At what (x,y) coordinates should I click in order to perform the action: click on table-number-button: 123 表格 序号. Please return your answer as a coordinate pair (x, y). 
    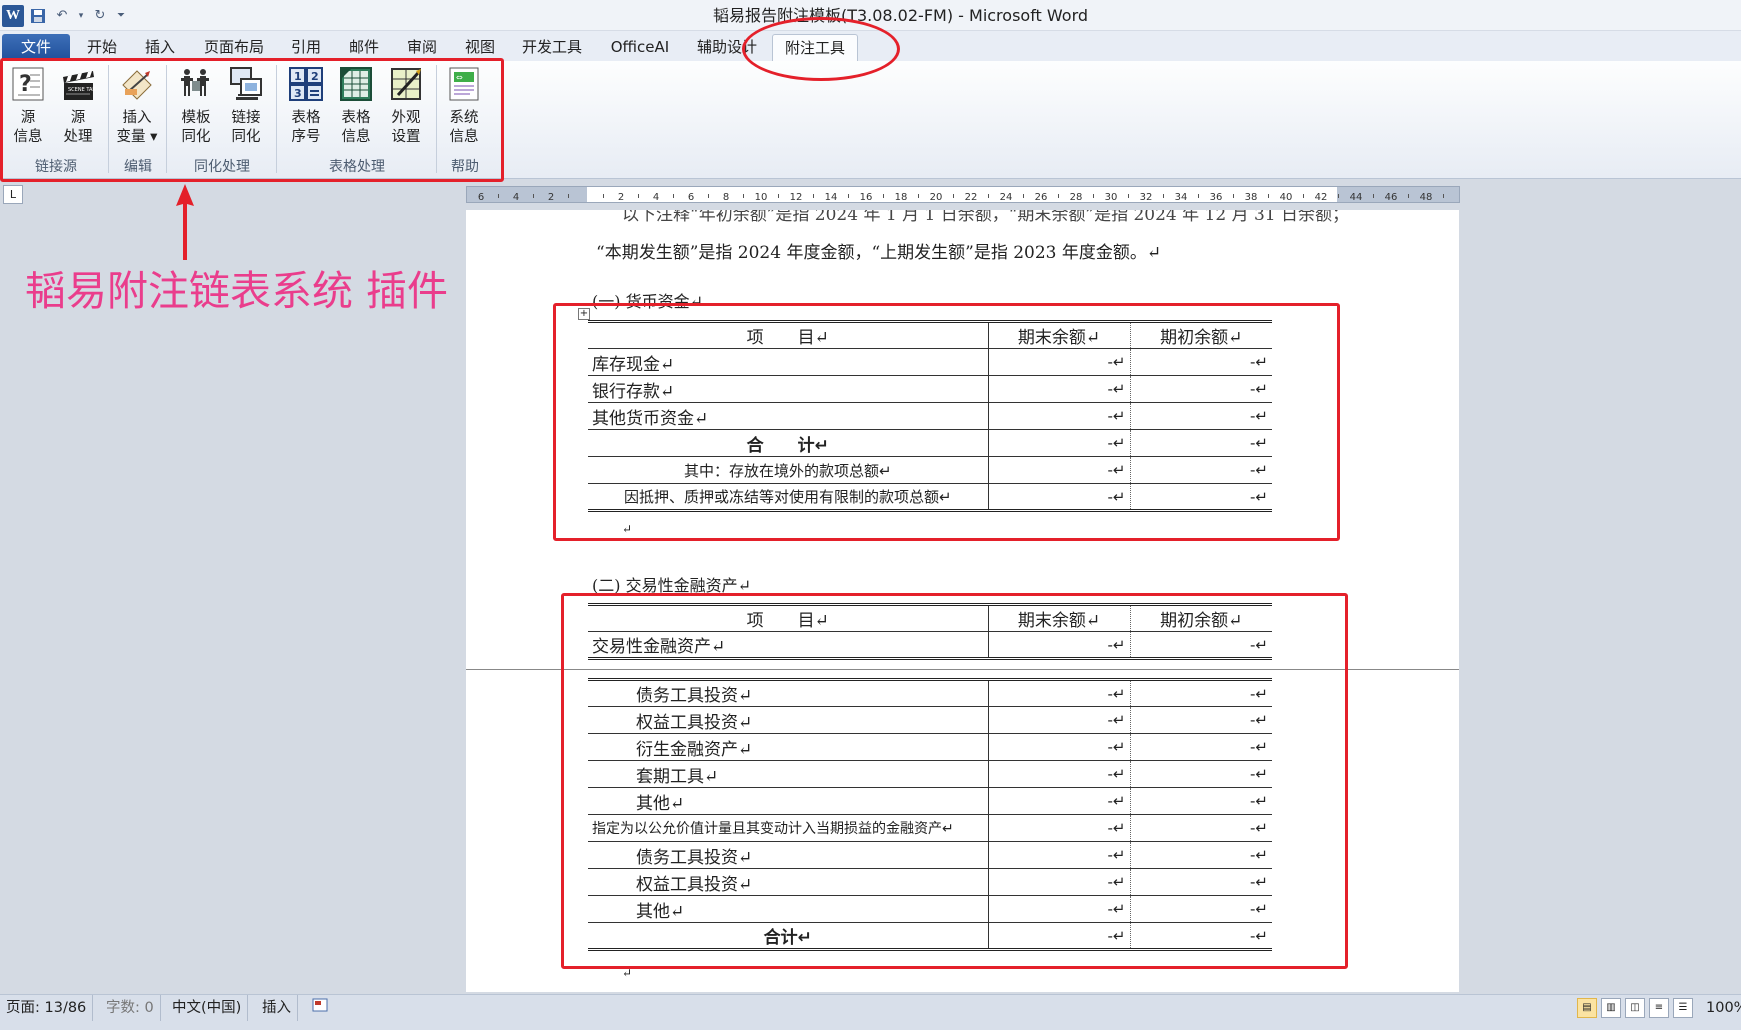
    Looking at the image, I should click on (306, 110).